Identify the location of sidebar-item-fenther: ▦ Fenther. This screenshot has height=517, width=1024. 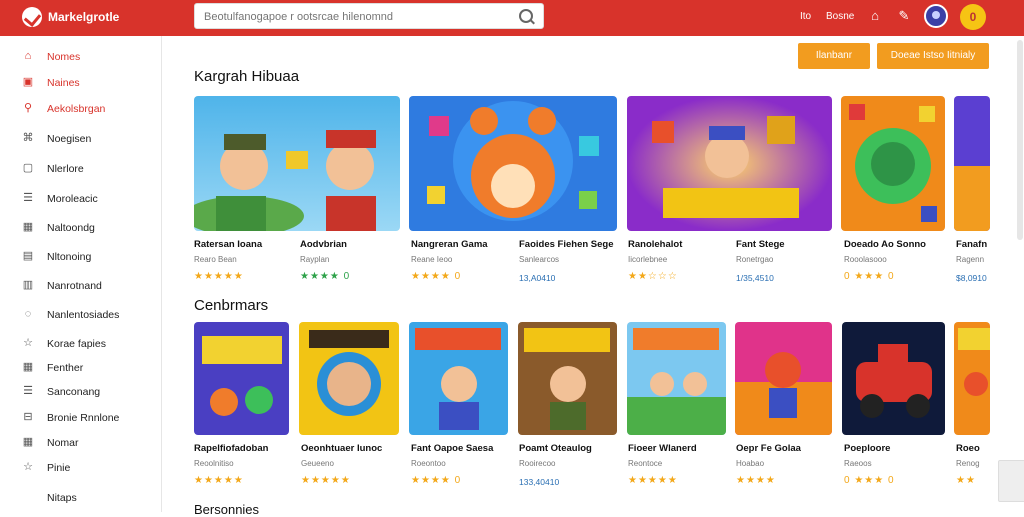
(80, 367).